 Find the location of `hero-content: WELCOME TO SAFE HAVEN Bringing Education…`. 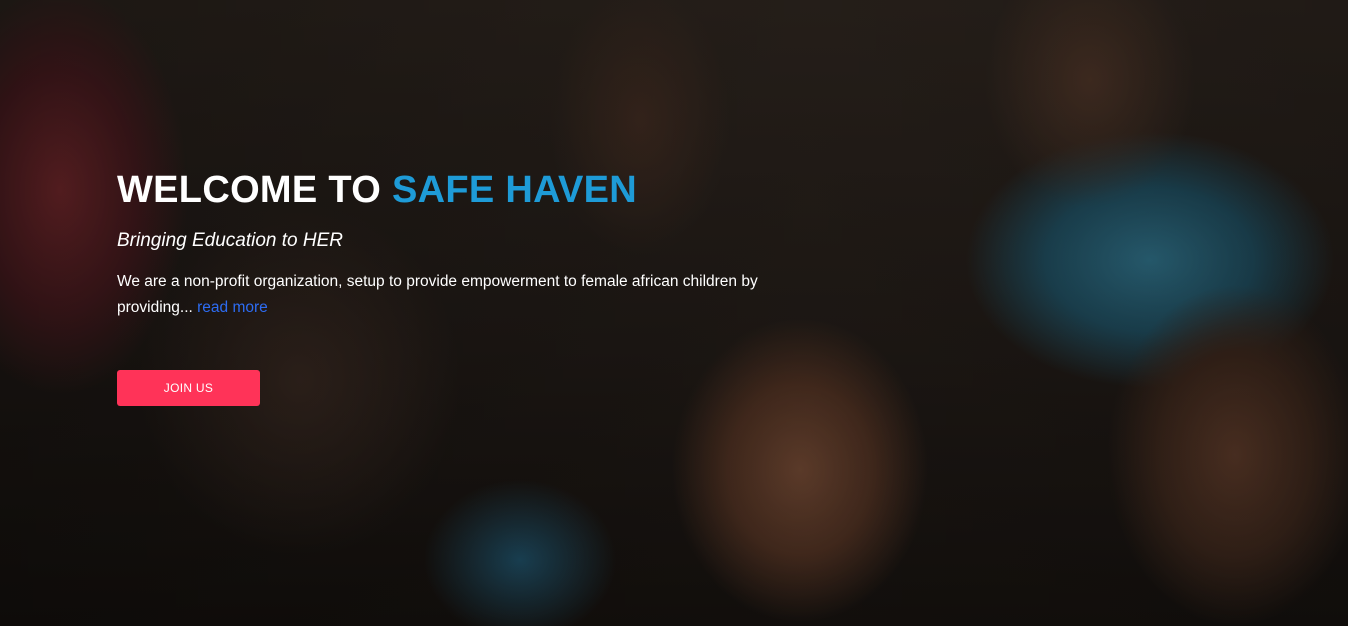

hero-content: WELCOME TO SAFE HAVEN Bringing Education… is located at coordinates (447, 244).